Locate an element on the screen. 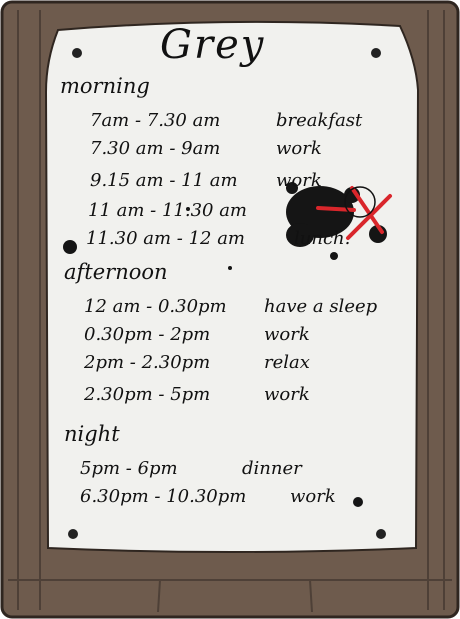 This screenshot has height=619, width=460. schedule-row: 6.30pm - 10.30pm work is located at coordinates (208, 496).